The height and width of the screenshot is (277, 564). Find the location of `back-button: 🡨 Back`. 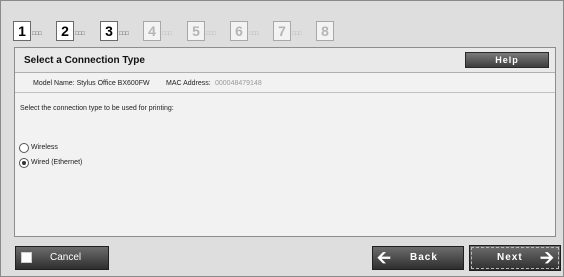

back-button: 🡨 Back is located at coordinates (418, 258).